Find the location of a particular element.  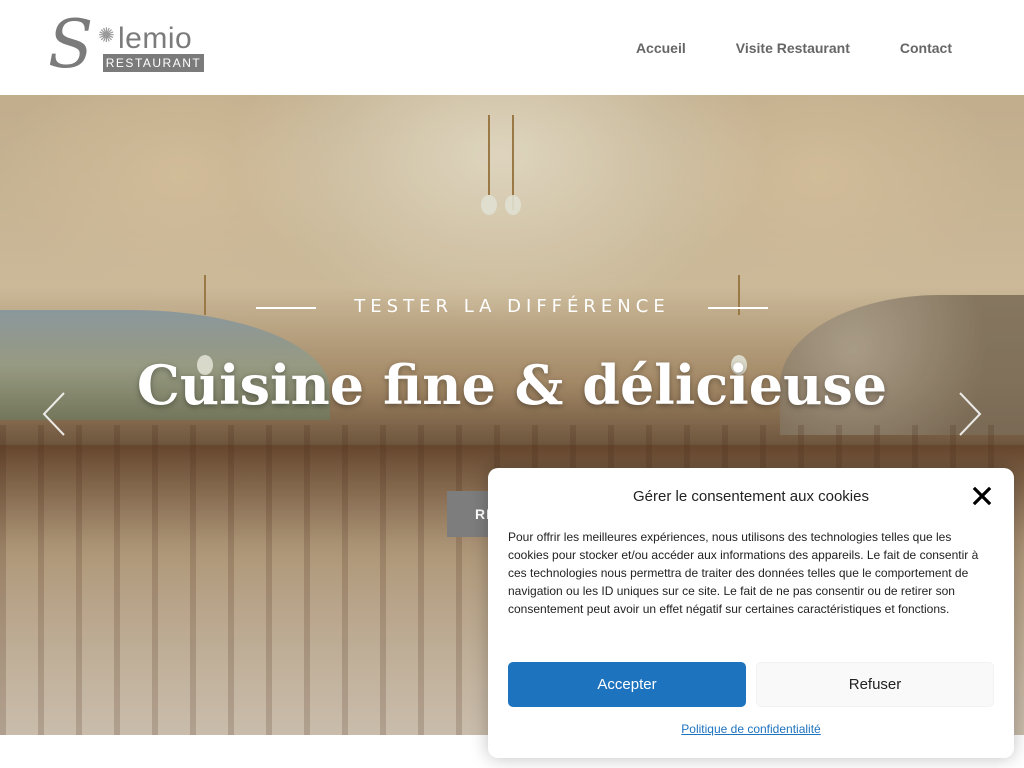

cookie-title: Gérer le consentement aux cookies is located at coordinates (751, 496).